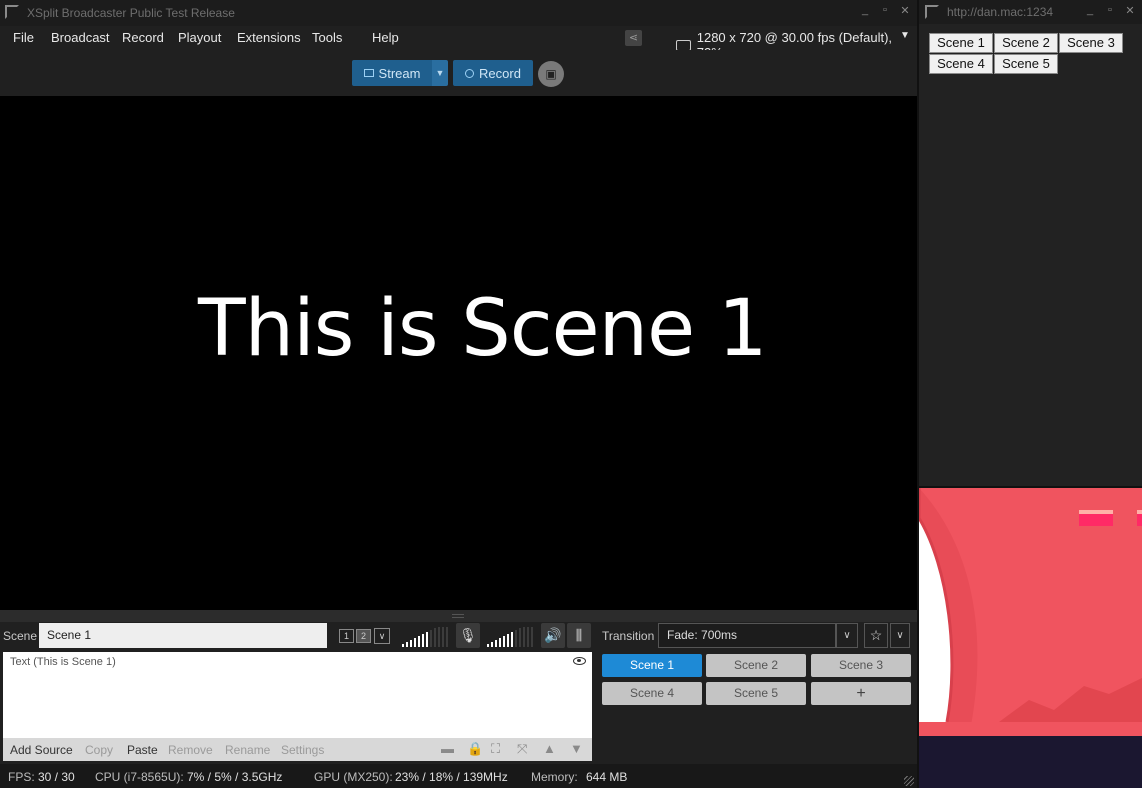  I want to click on audio-mixer-icon: ⫼, so click(579, 635).